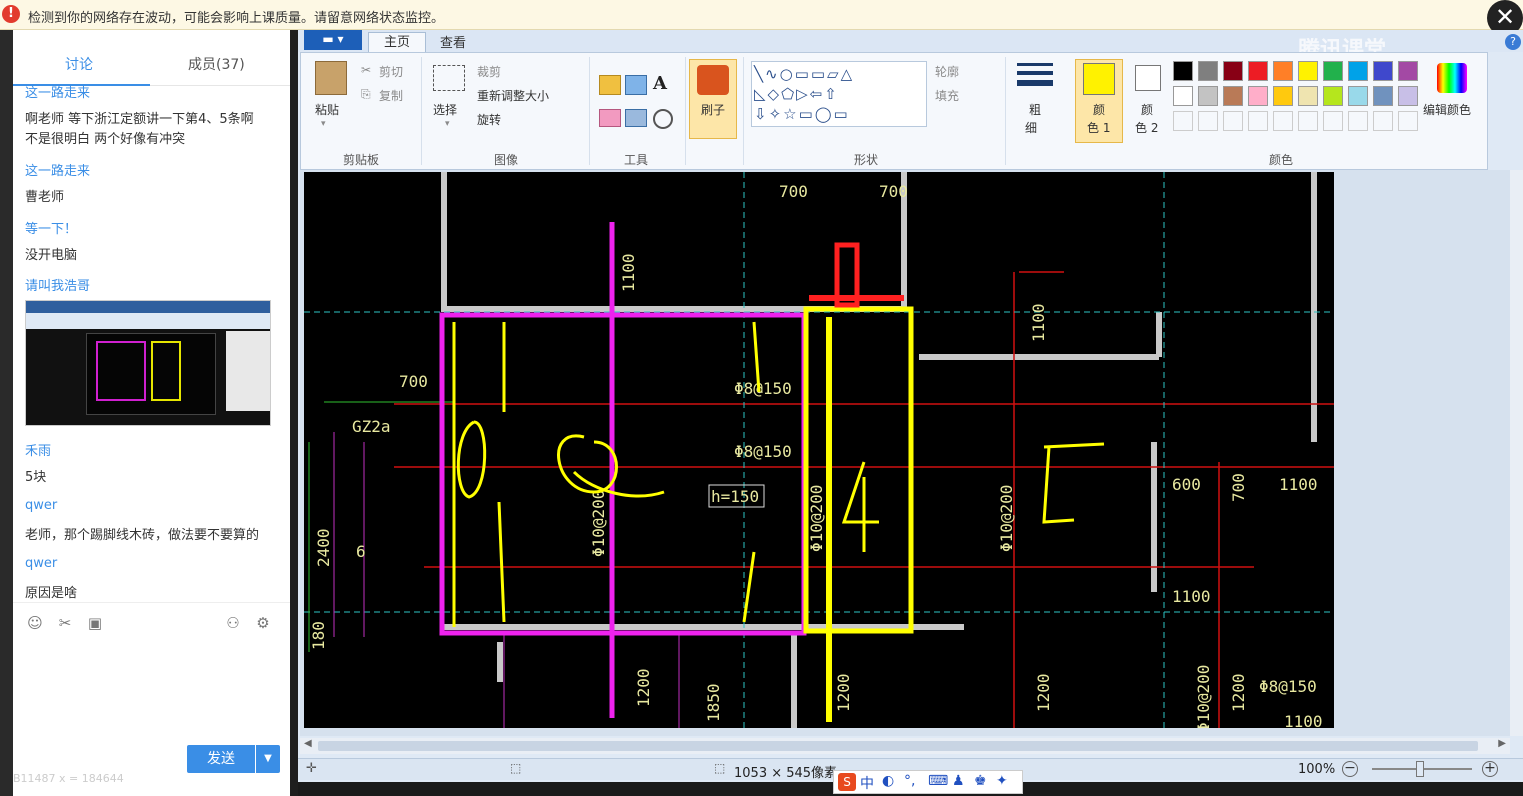 Image resolution: width=1523 pixels, height=796 pixels. What do you see at coordinates (471, 459) in the screenshot?
I see `handwritten-one` at bounding box center [471, 459].